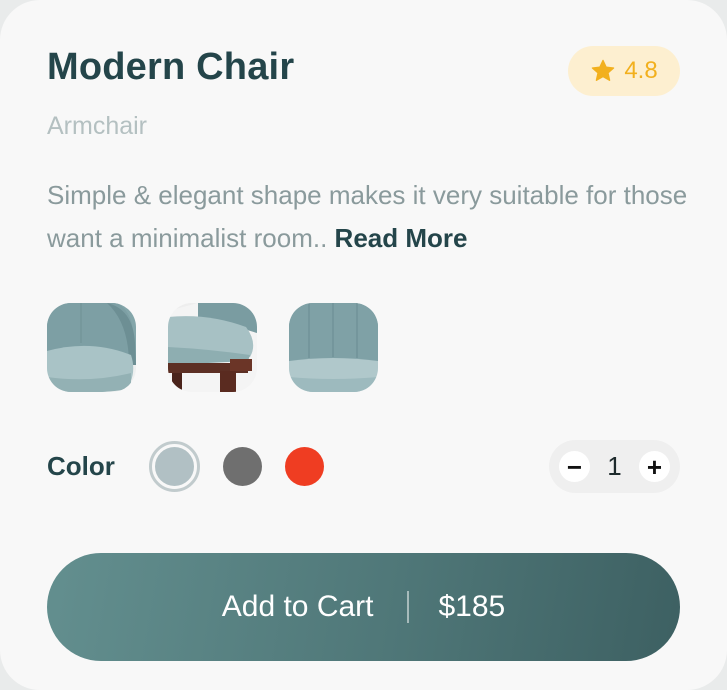  I want to click on rating-badge: 4.8, so click(624, 71).